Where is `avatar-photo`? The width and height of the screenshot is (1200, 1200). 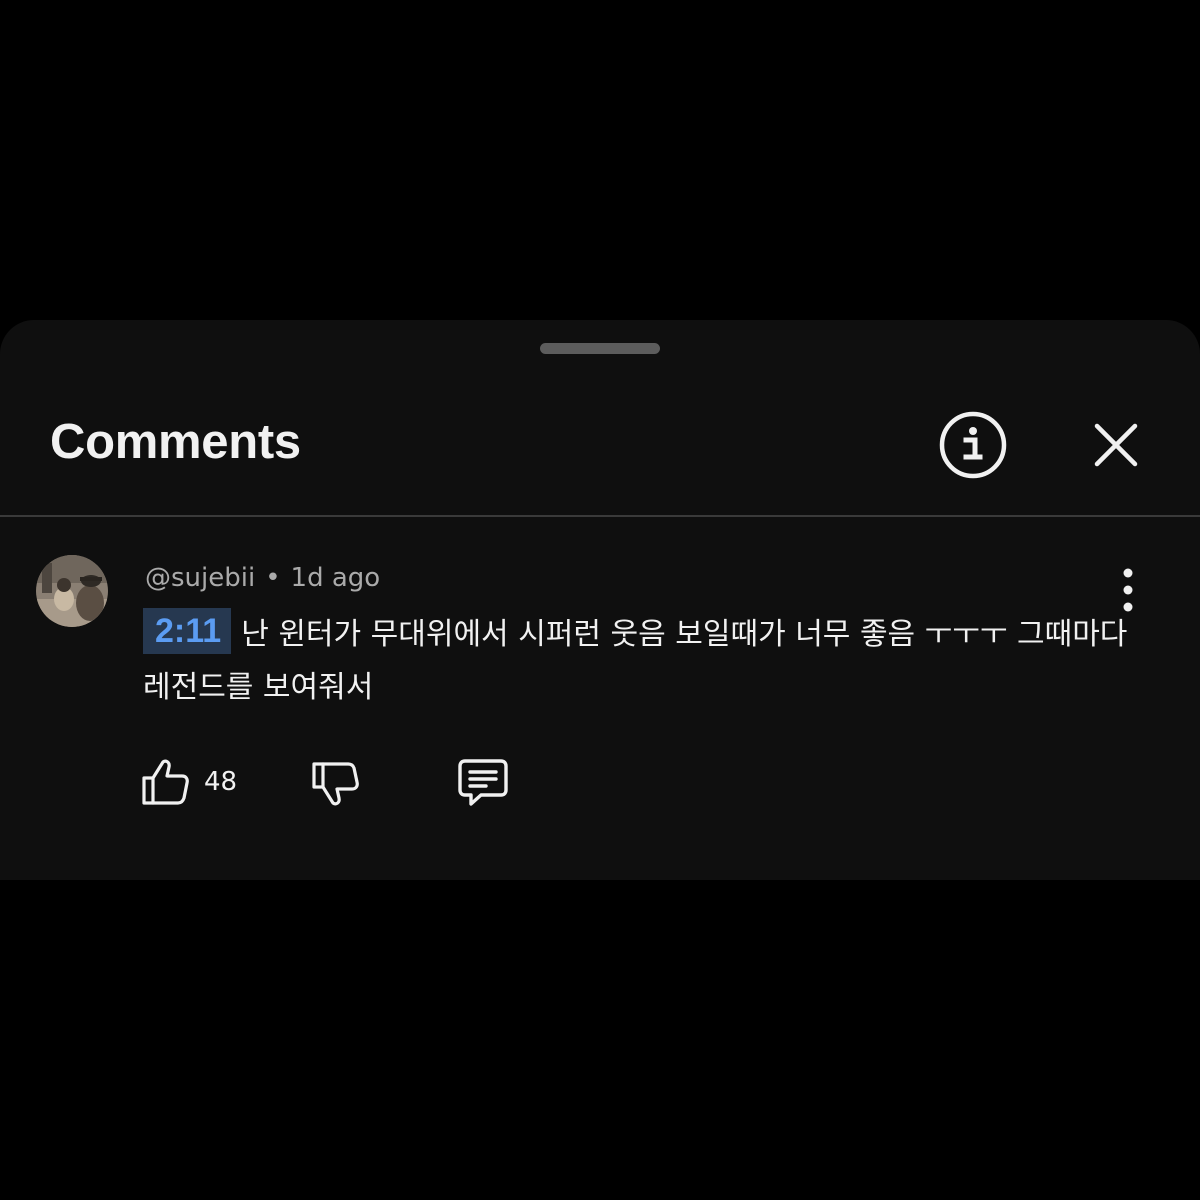 avatar-photo is located at coordinates (72, 591).